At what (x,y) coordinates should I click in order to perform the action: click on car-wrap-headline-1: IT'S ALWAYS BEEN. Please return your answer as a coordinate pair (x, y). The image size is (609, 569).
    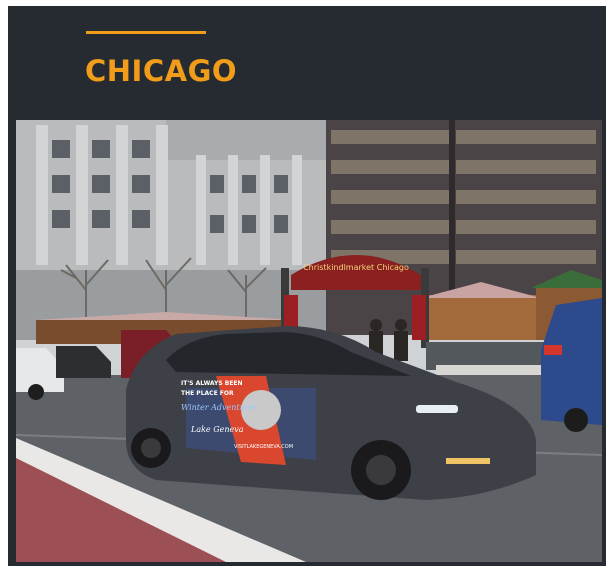
    Looking at the image, I should click on (212, 383).